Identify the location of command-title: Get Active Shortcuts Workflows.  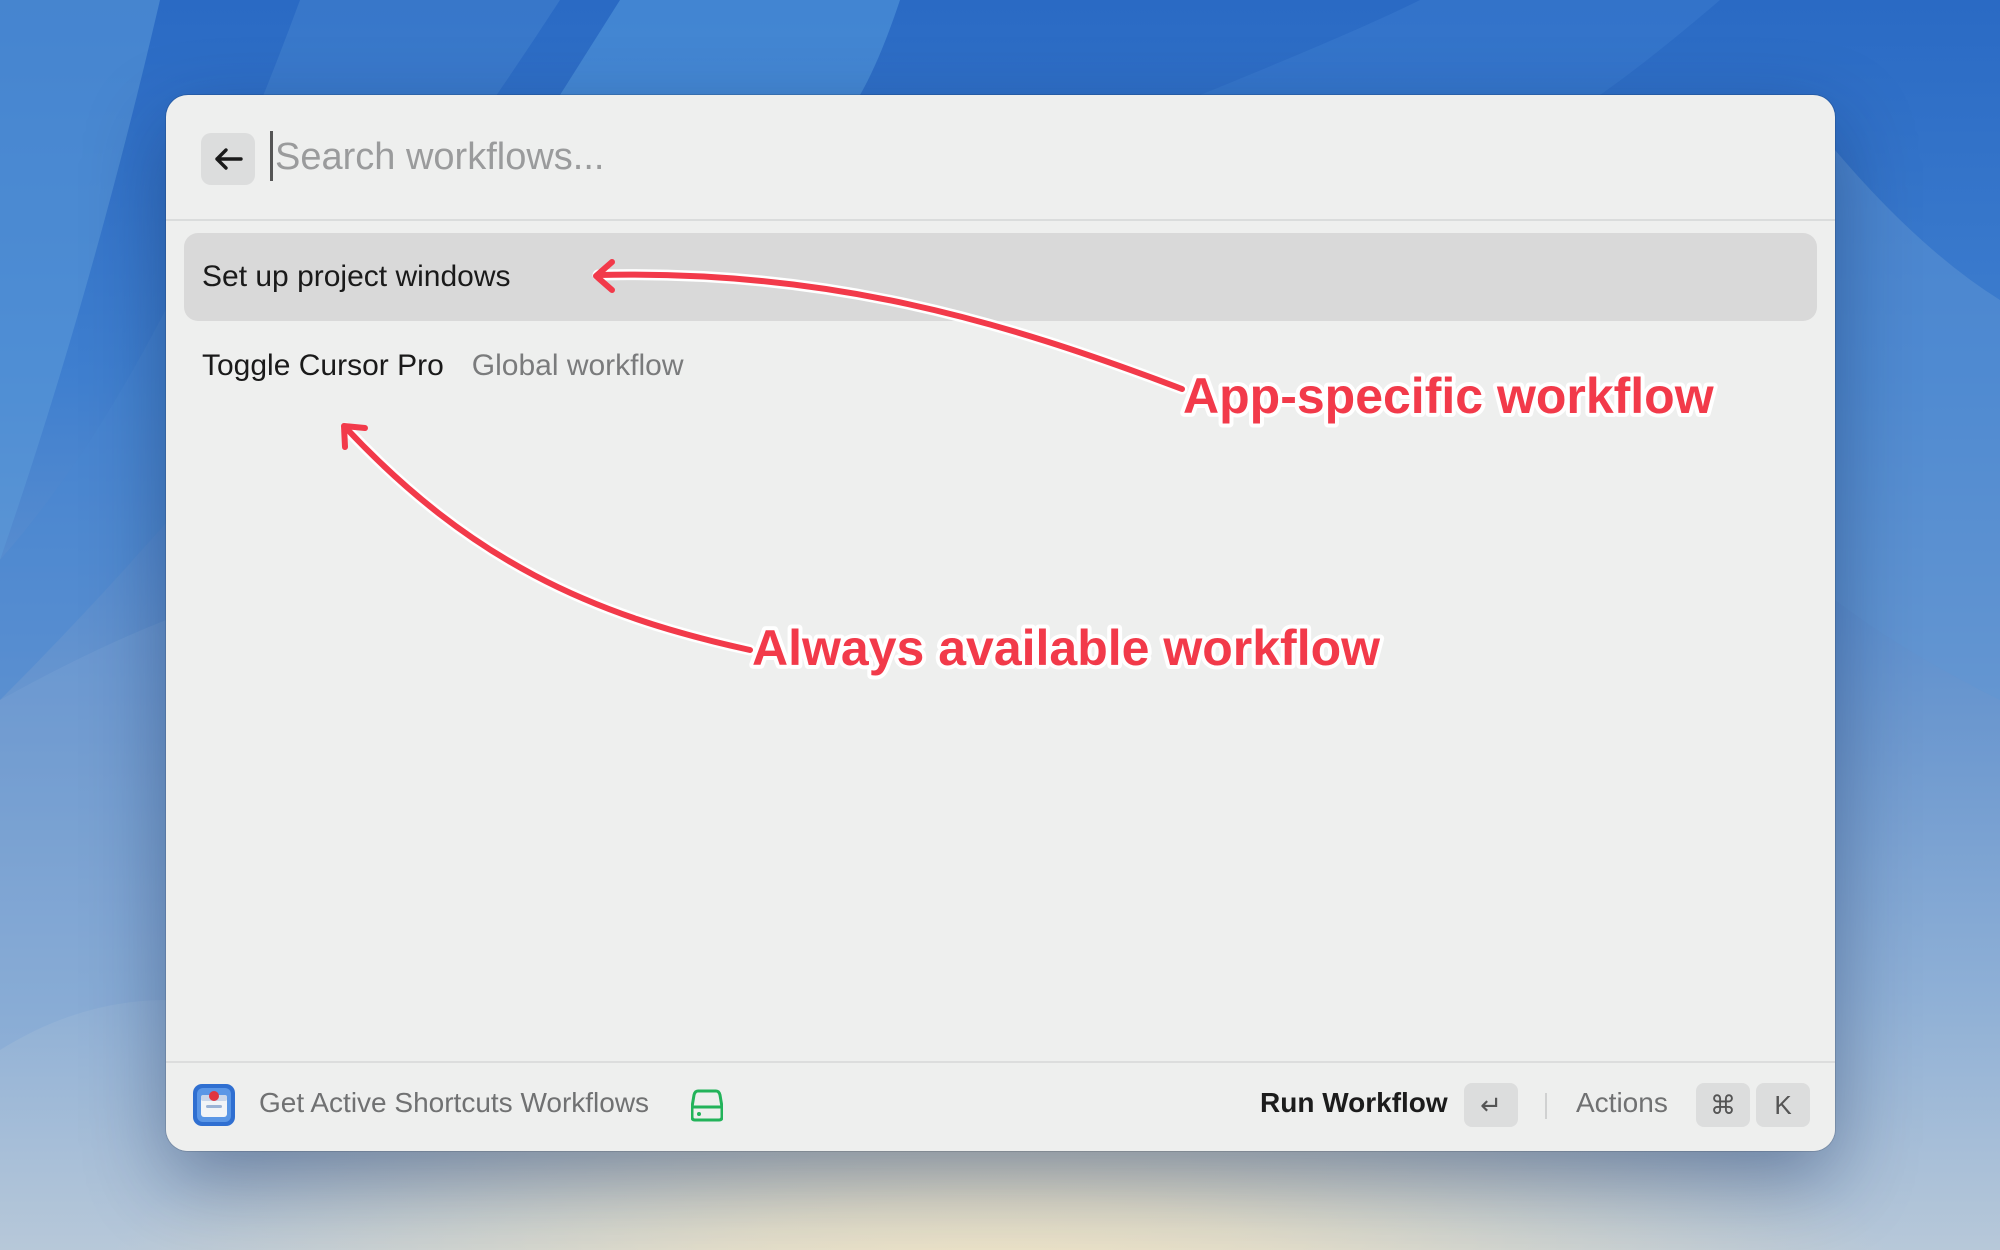
(454, 1102).